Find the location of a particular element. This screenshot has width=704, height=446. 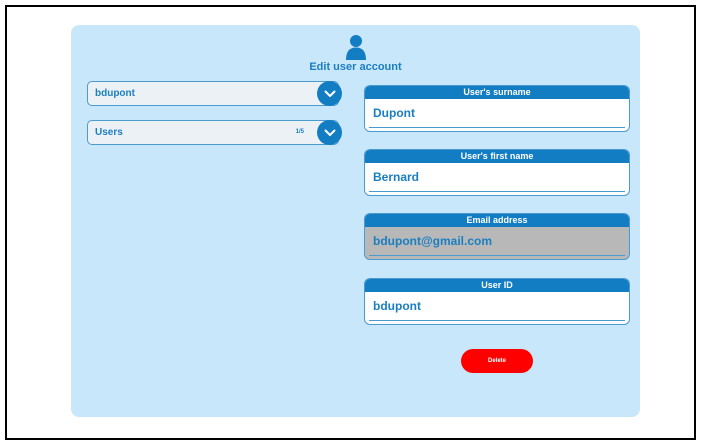

surname-underline is located at coordinates (497, 127).